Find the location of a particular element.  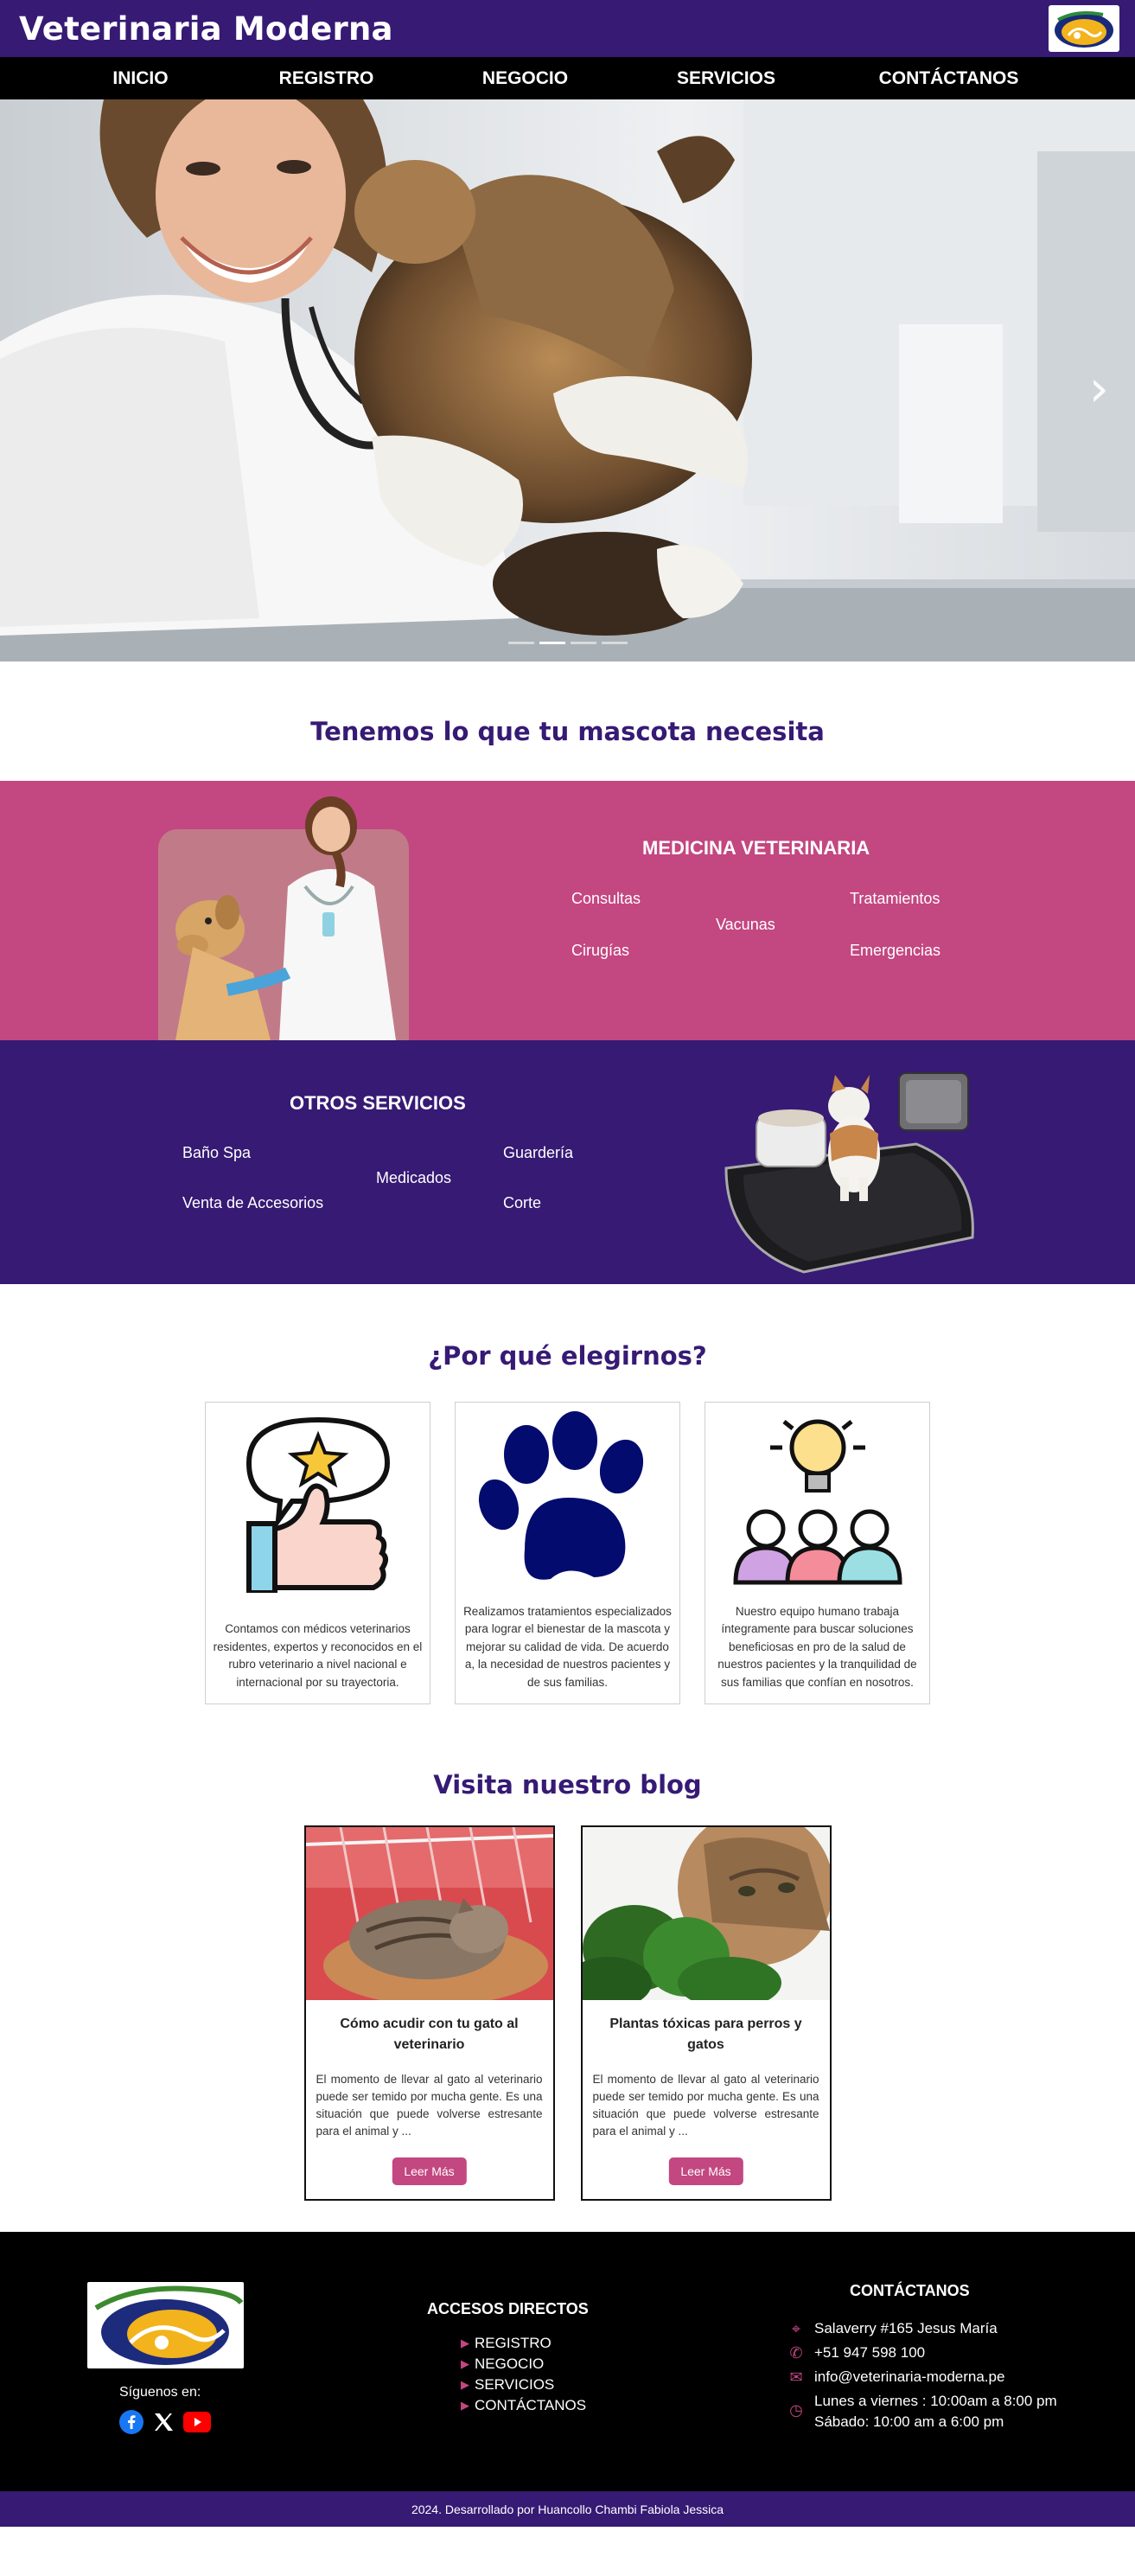

footer-logo-emblem-icon is located at coordinates (169, 2325).